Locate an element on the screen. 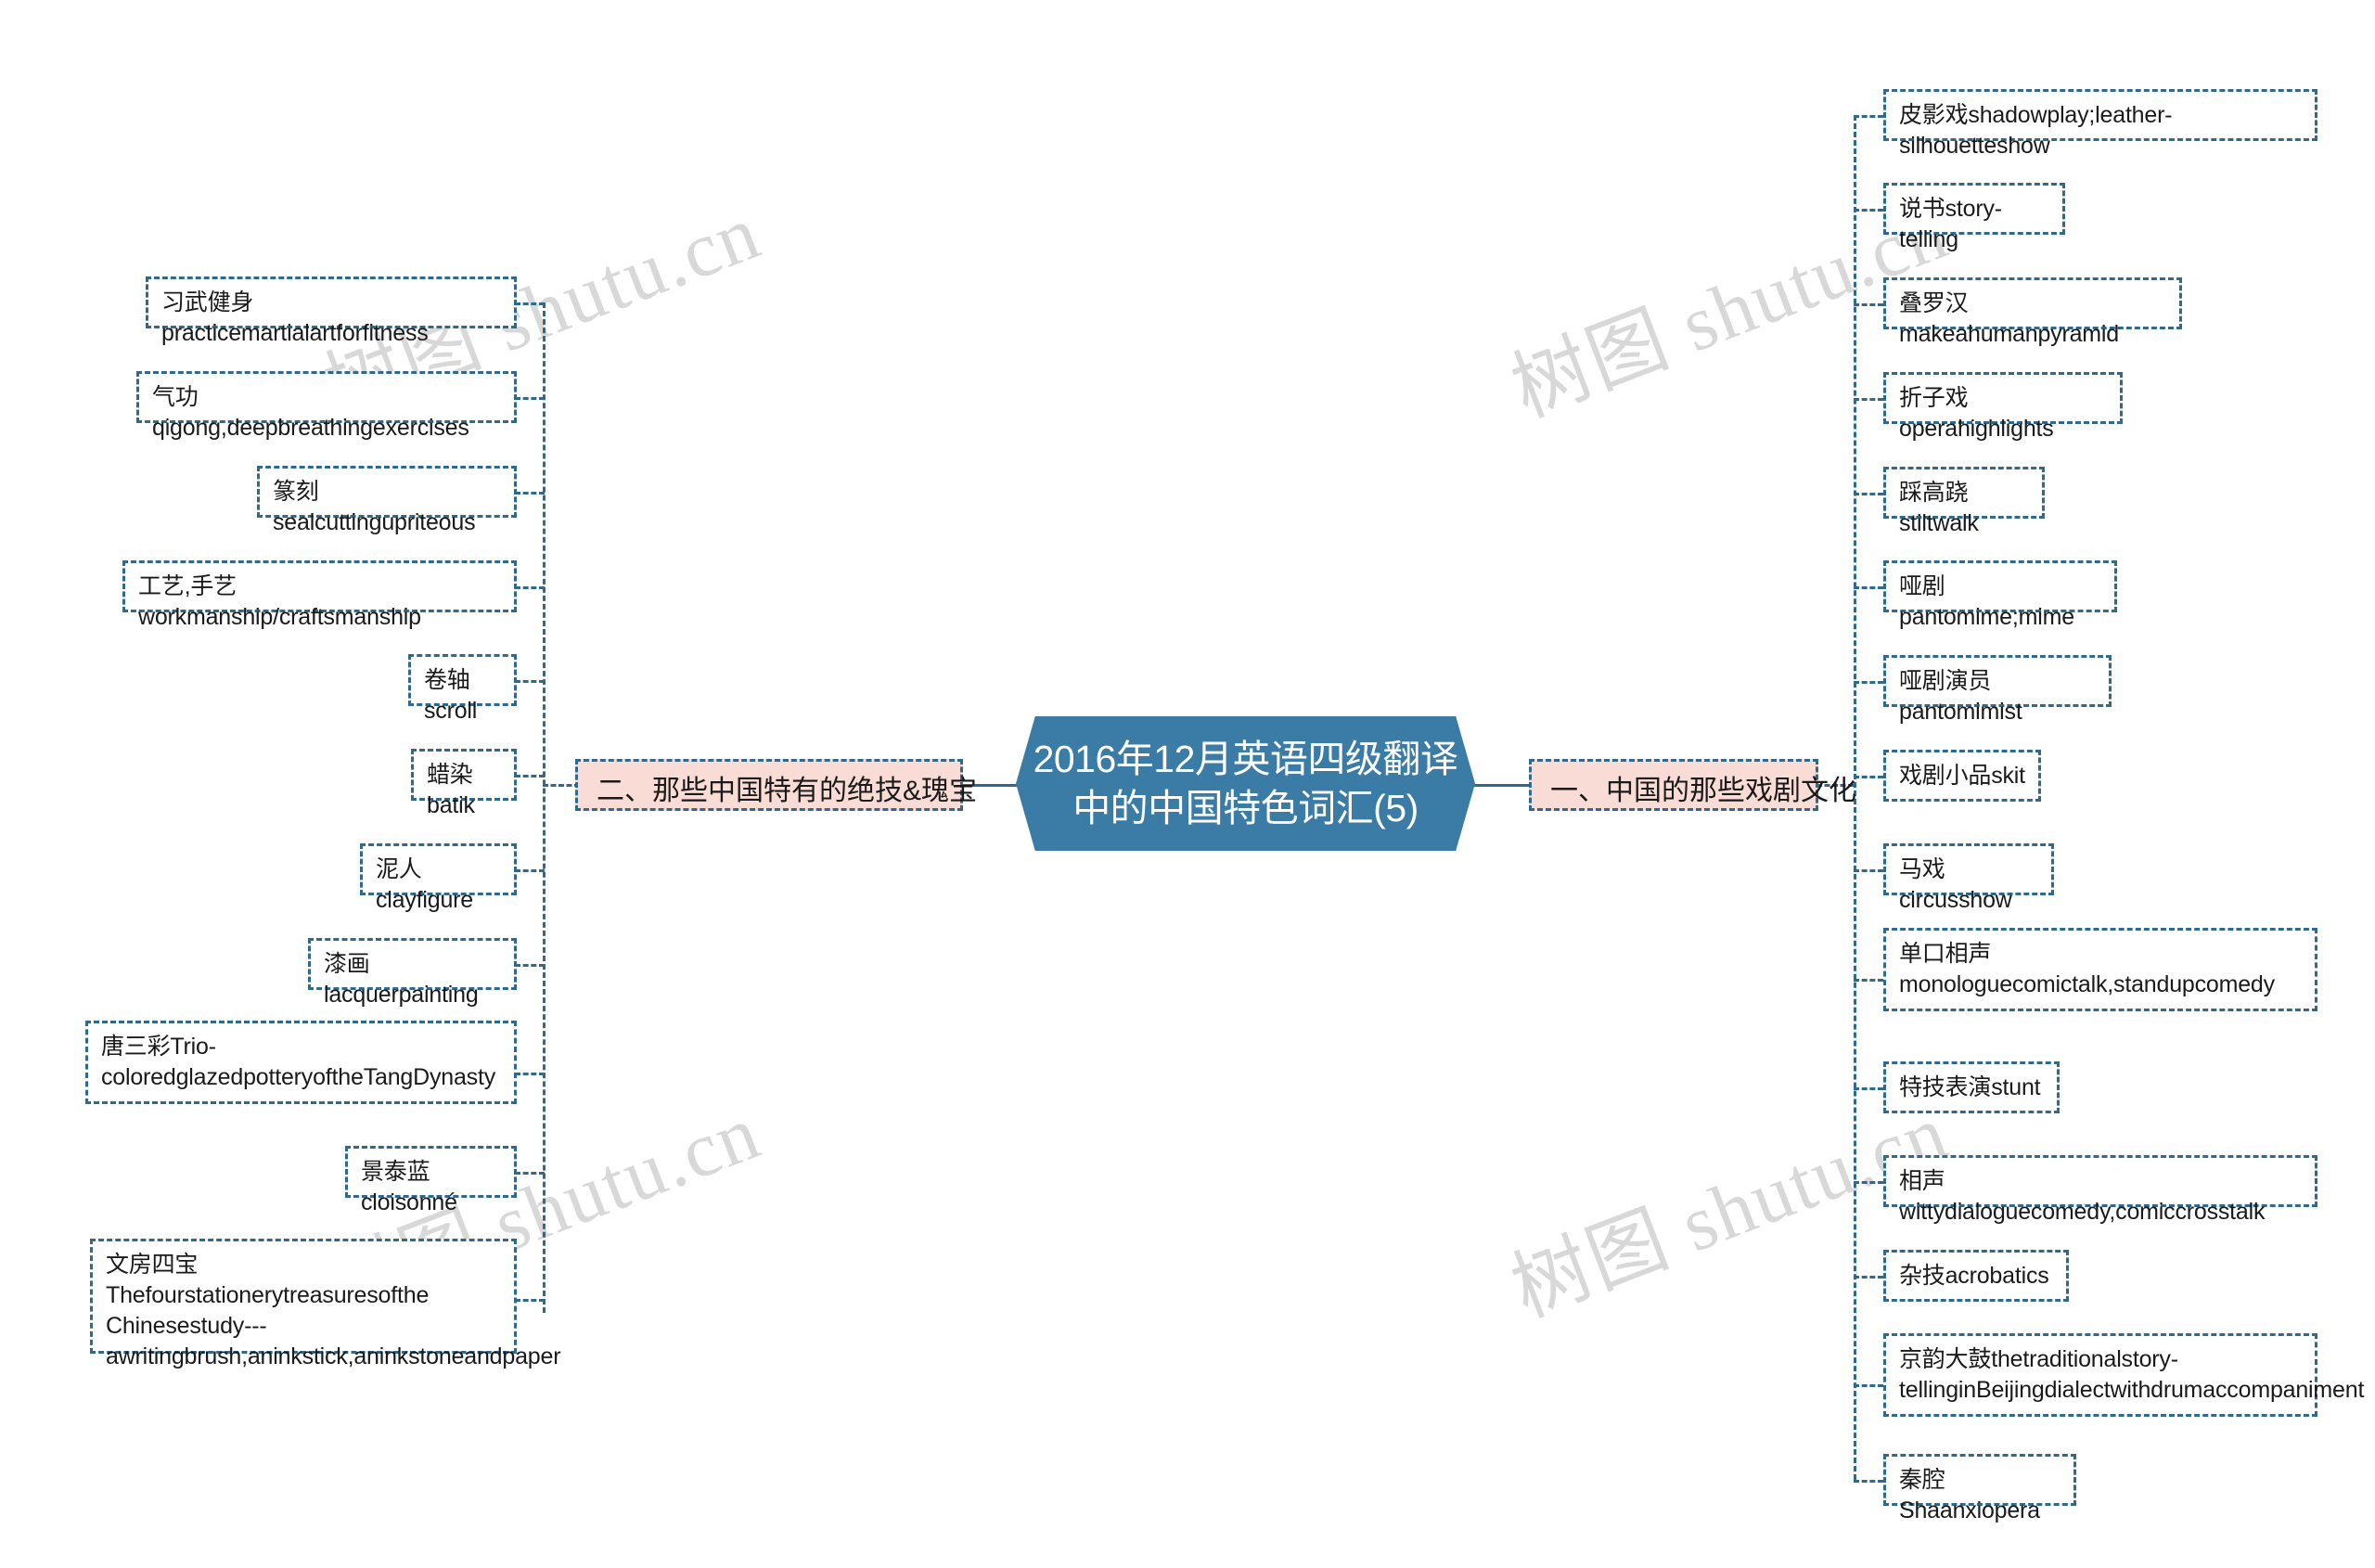 Image resolution: width=2375 pixels, height=1568 pixels. leaf-node-right: 哑剧演员pantomimist is located at coordinates (1997, 690).